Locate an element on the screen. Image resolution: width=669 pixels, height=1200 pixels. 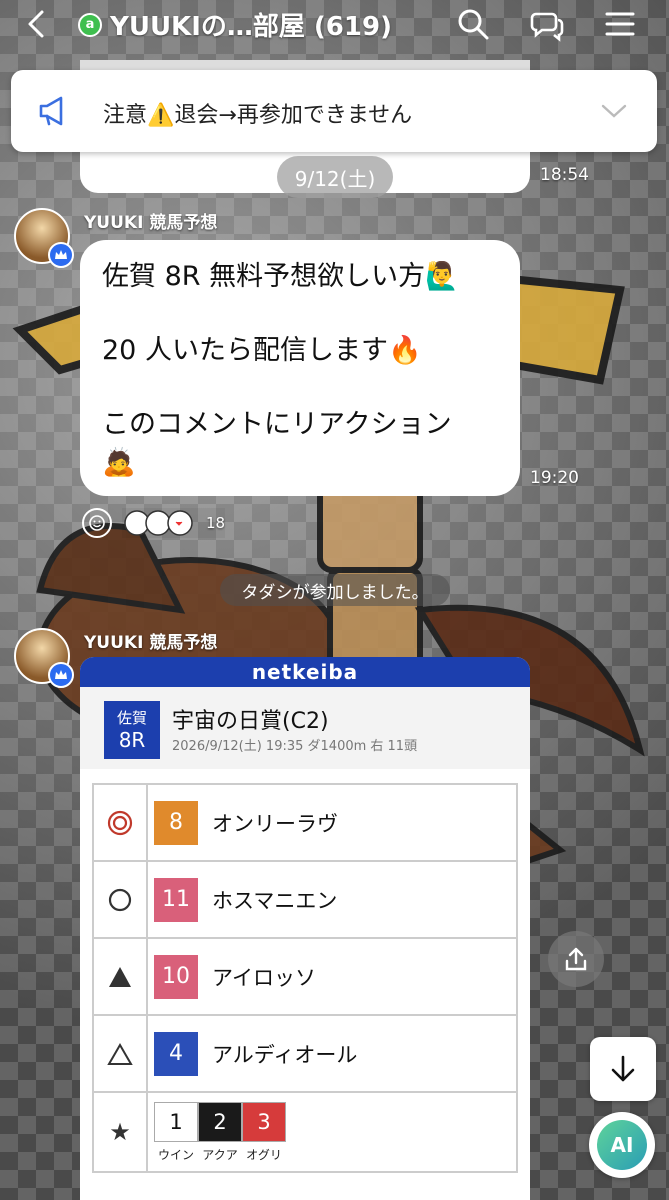
ai-button: AI is located at coordinates (622, 1145).